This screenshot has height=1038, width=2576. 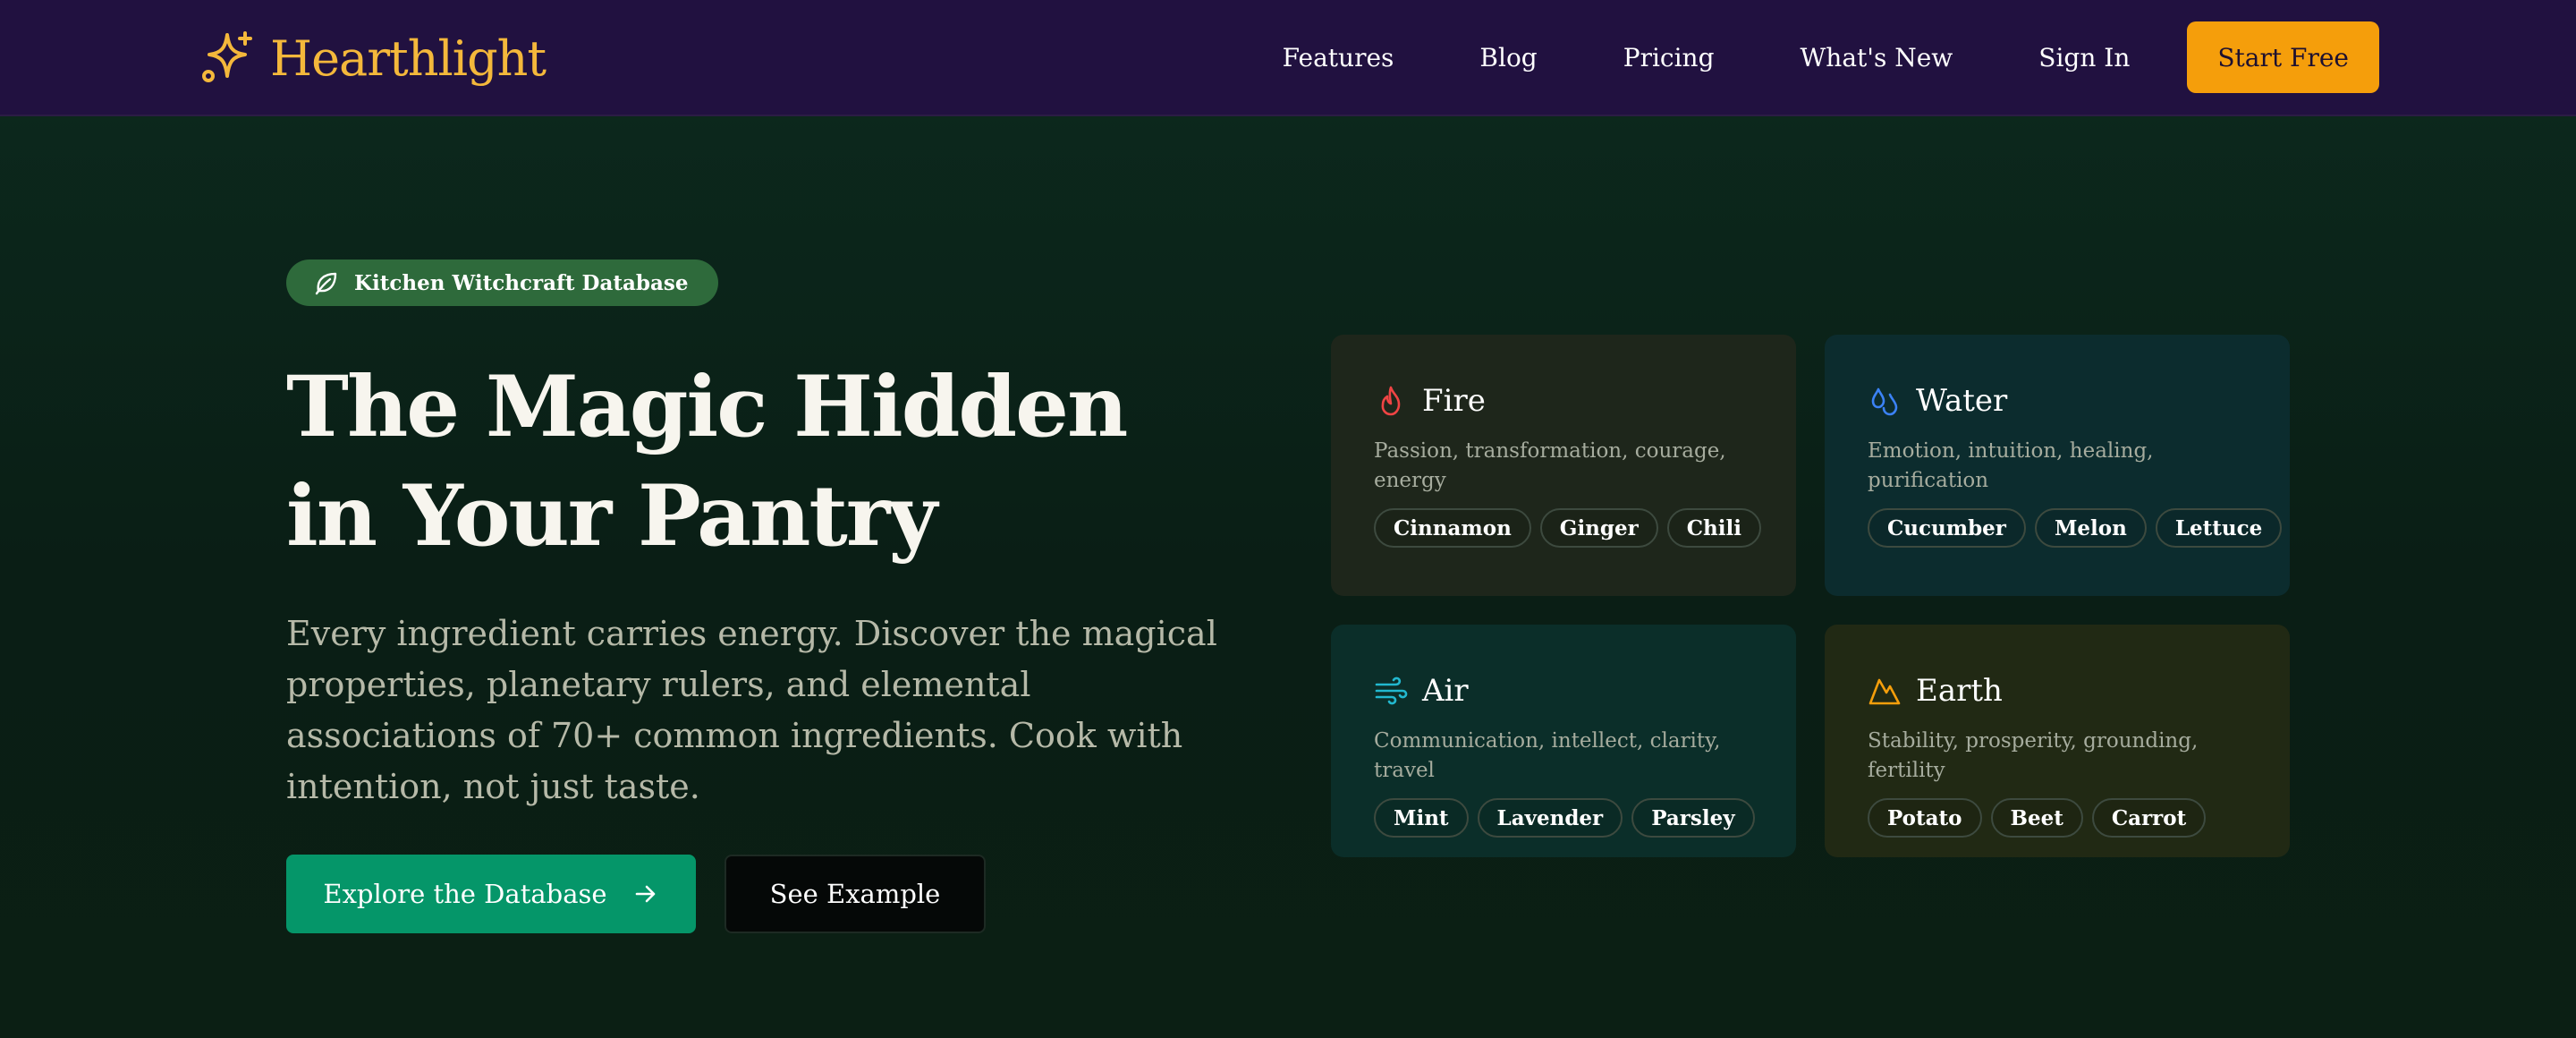 I want to click on nav-link-whats-new: What's New, so click(x=1877, y=57).